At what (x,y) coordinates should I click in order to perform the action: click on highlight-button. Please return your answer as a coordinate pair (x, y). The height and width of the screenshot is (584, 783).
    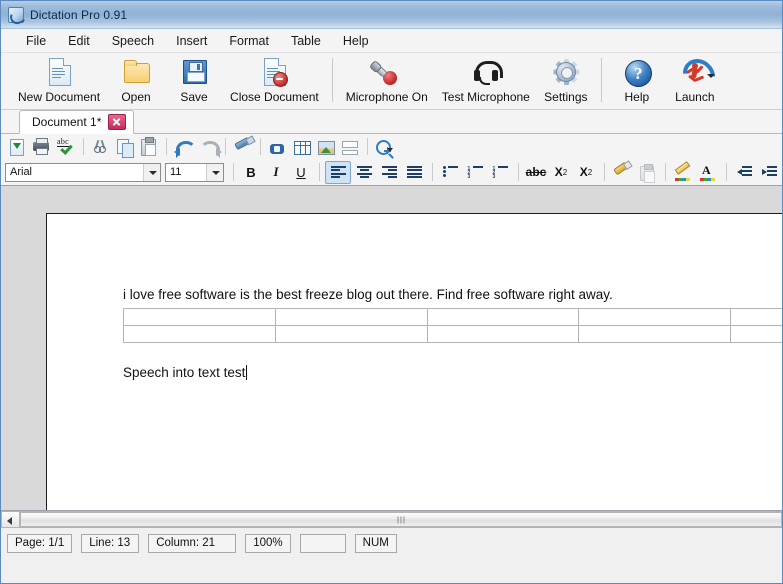
    Looking at the image, I should click on (622, 172).